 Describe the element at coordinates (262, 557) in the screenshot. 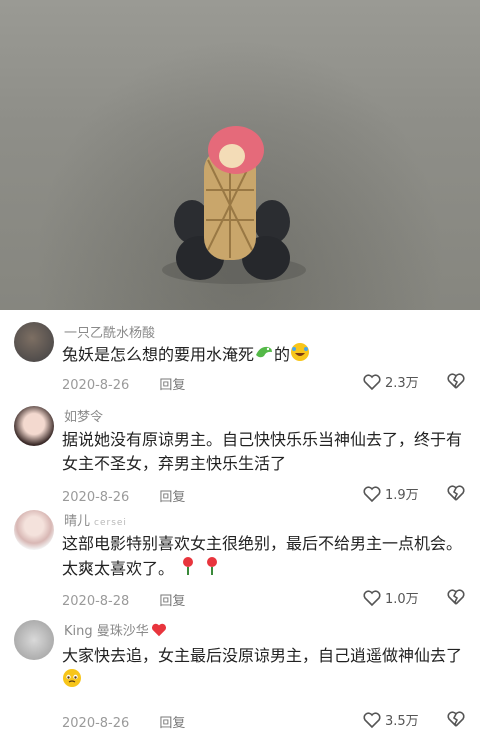

I see `comment-text: 这部电影特别喜欢女主很绝别，最后不给男主一点机会。太爽太喜欢了。` at that location.